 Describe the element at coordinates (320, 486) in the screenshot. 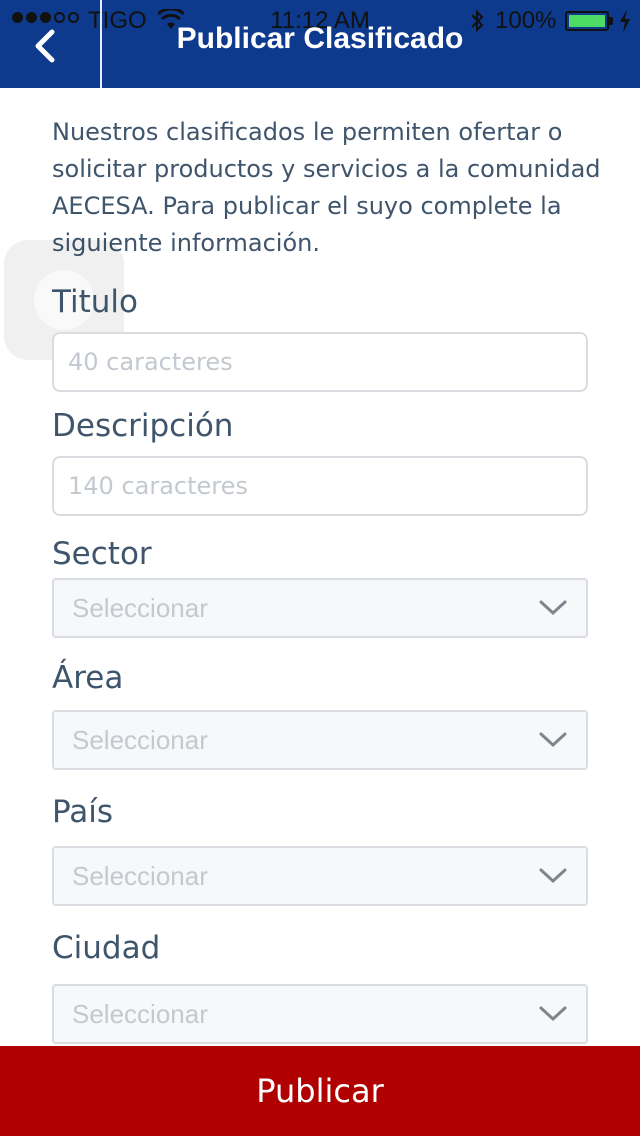

I see `descripcion-input: 140 caracteres` at that location.